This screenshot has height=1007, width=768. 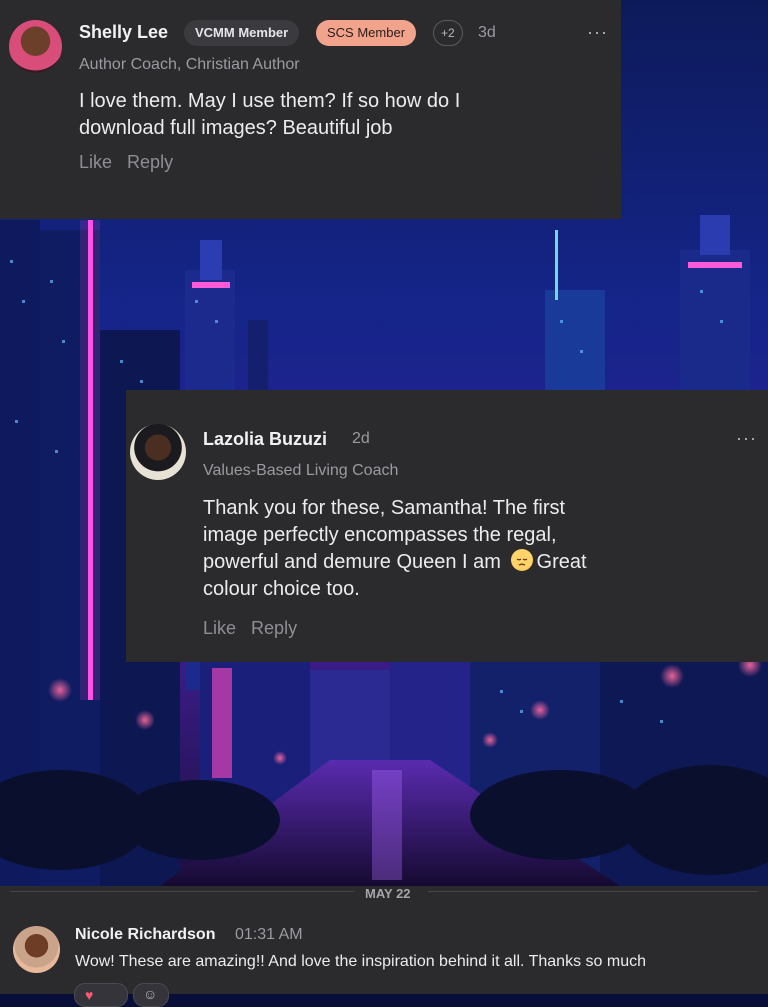 What do you see at coordinates (123, 32) in the screenshot?
I see `commenter-name: Shelly Lee` at bounding box center [123, 32].